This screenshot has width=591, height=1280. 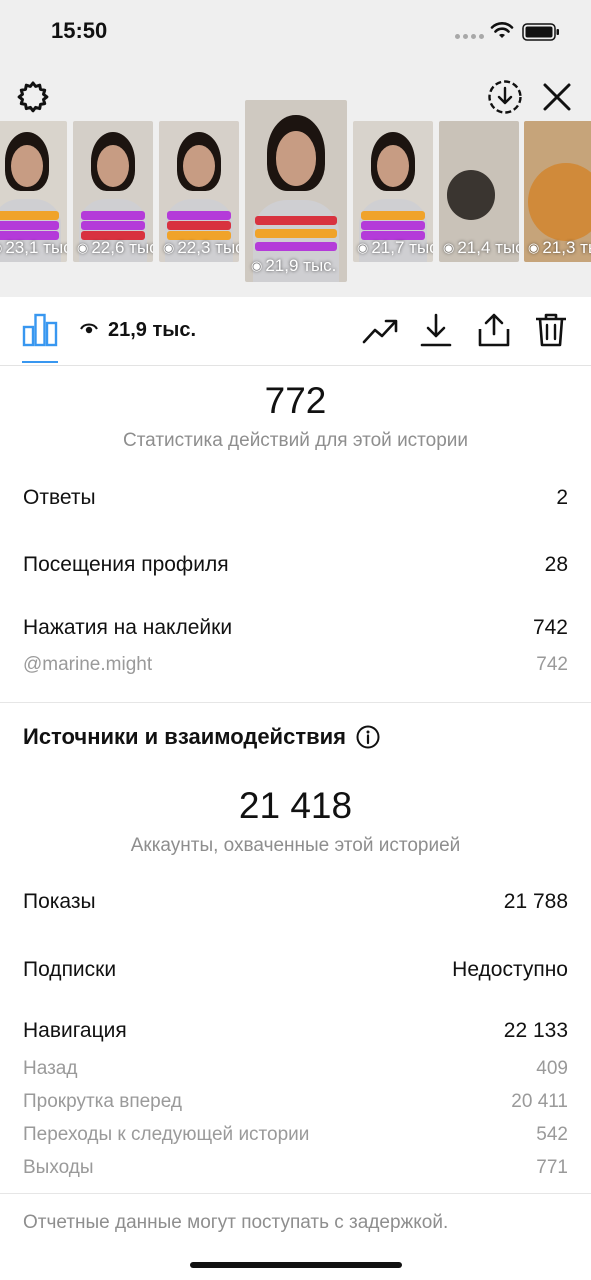 I want to click on forward-value: 20 411, so click(x=539, y=1101).